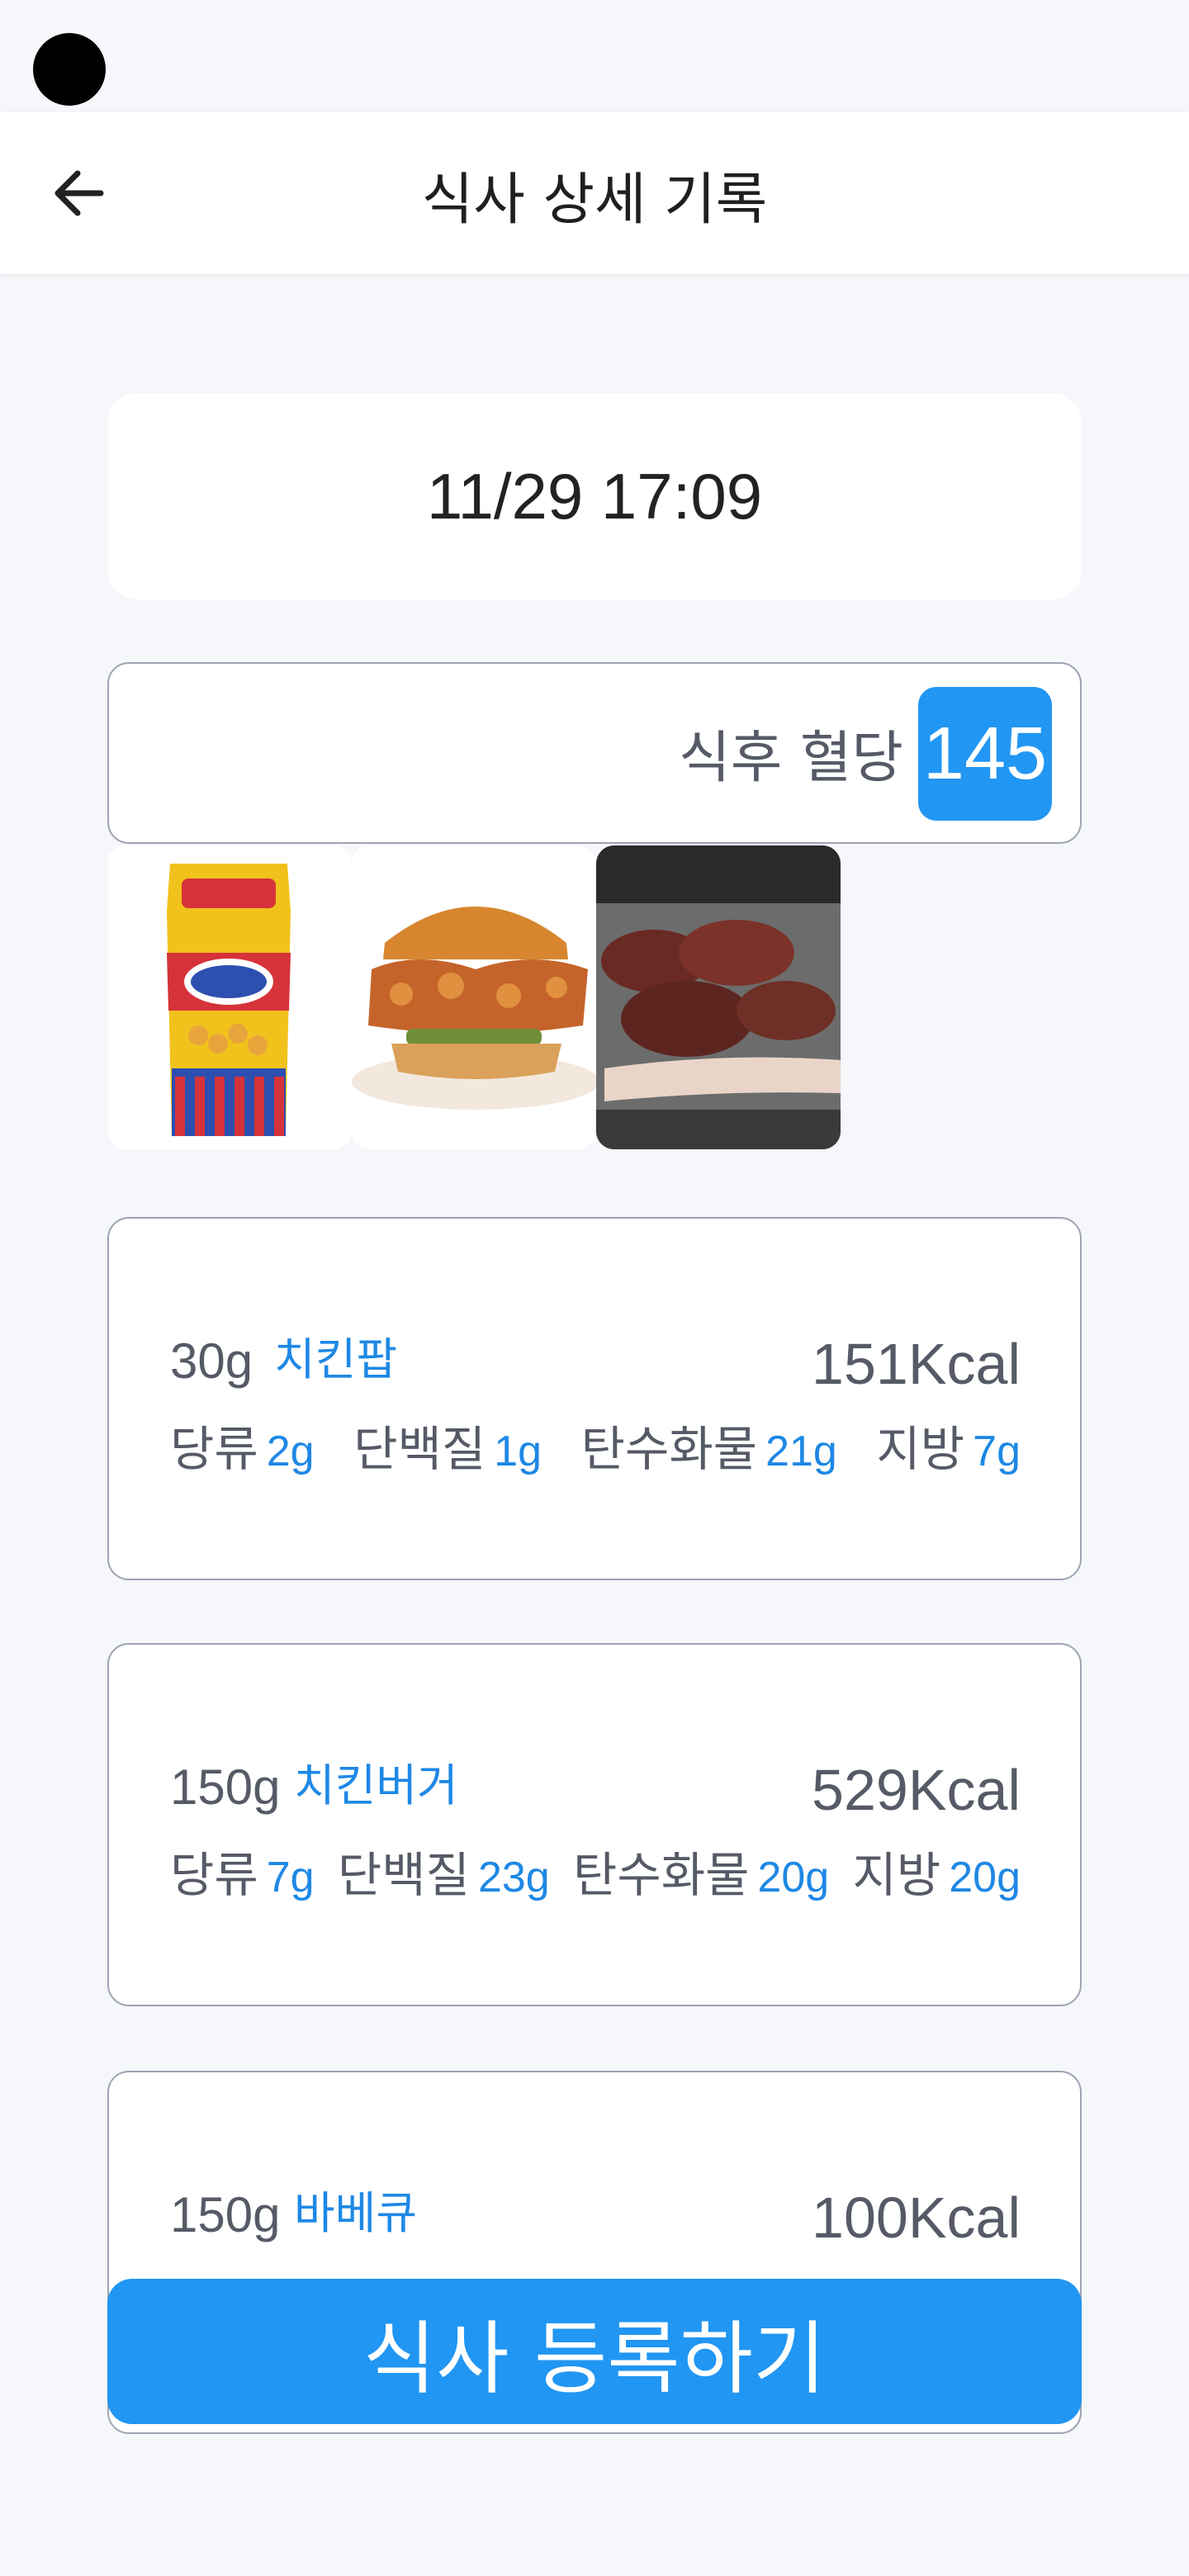 This screenshot has height=2576, width=1189. I want to click on food-quantity: 30g, so click(211, 1361).